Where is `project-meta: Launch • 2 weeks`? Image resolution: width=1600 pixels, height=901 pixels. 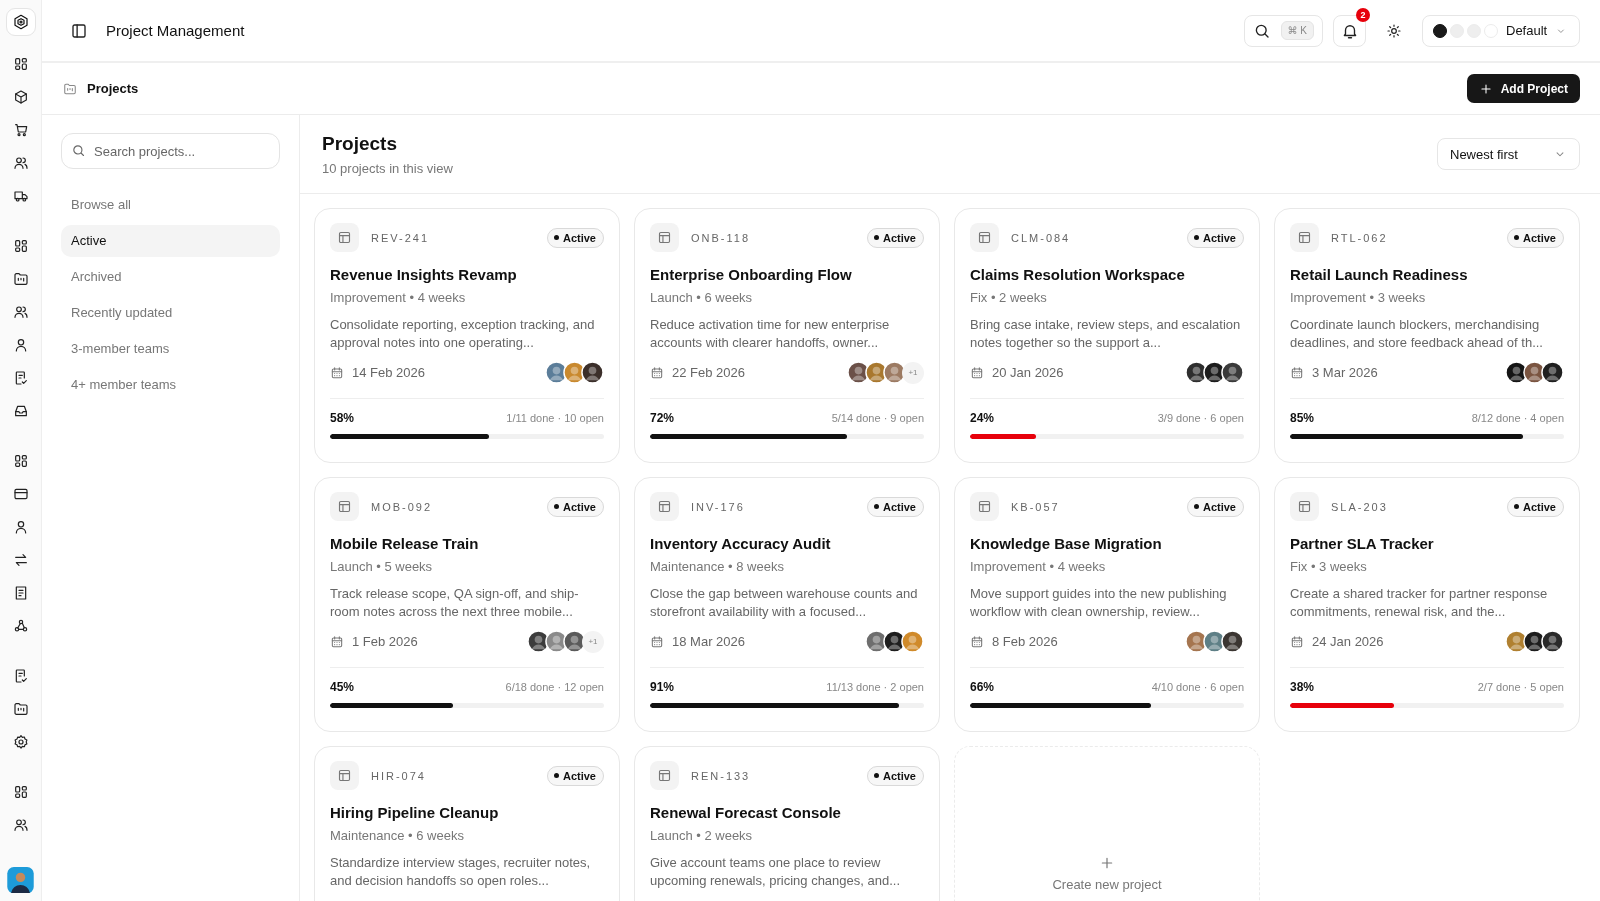
project-meta: Launch • 2 weeks is located at coordinates (702, 835).